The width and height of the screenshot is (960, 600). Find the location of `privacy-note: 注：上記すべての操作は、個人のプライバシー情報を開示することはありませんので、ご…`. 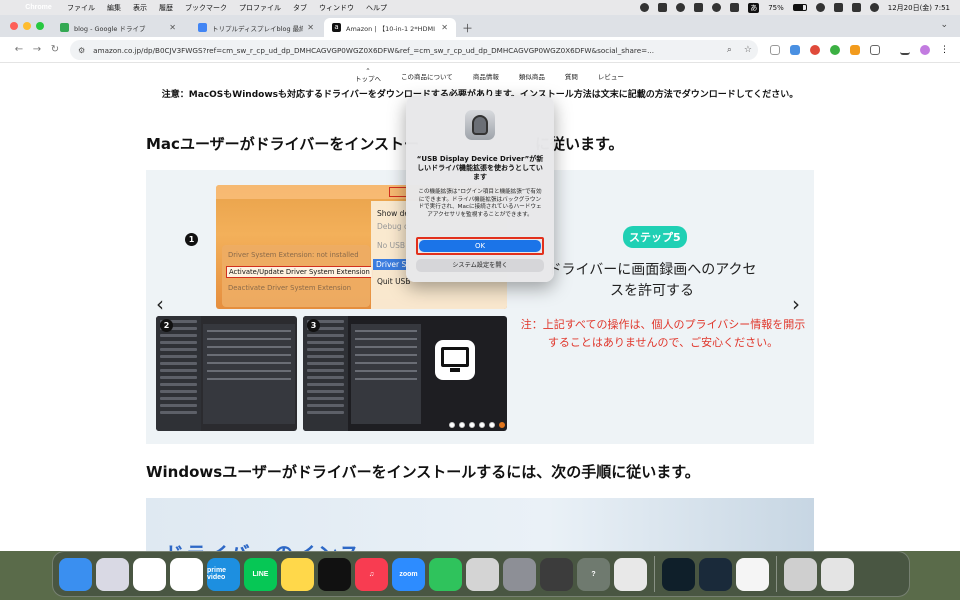

privacy-note: 注：上記すべての操作は、個人のプライバシー情報を開示することはありませんので、ご… is located at coordinates (663, 333).